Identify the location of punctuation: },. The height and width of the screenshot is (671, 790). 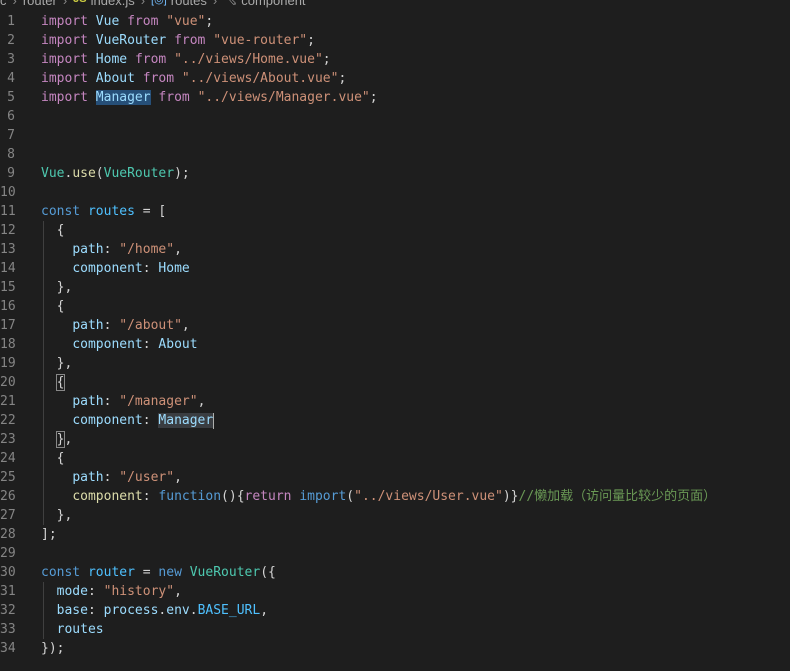
(64, 363).